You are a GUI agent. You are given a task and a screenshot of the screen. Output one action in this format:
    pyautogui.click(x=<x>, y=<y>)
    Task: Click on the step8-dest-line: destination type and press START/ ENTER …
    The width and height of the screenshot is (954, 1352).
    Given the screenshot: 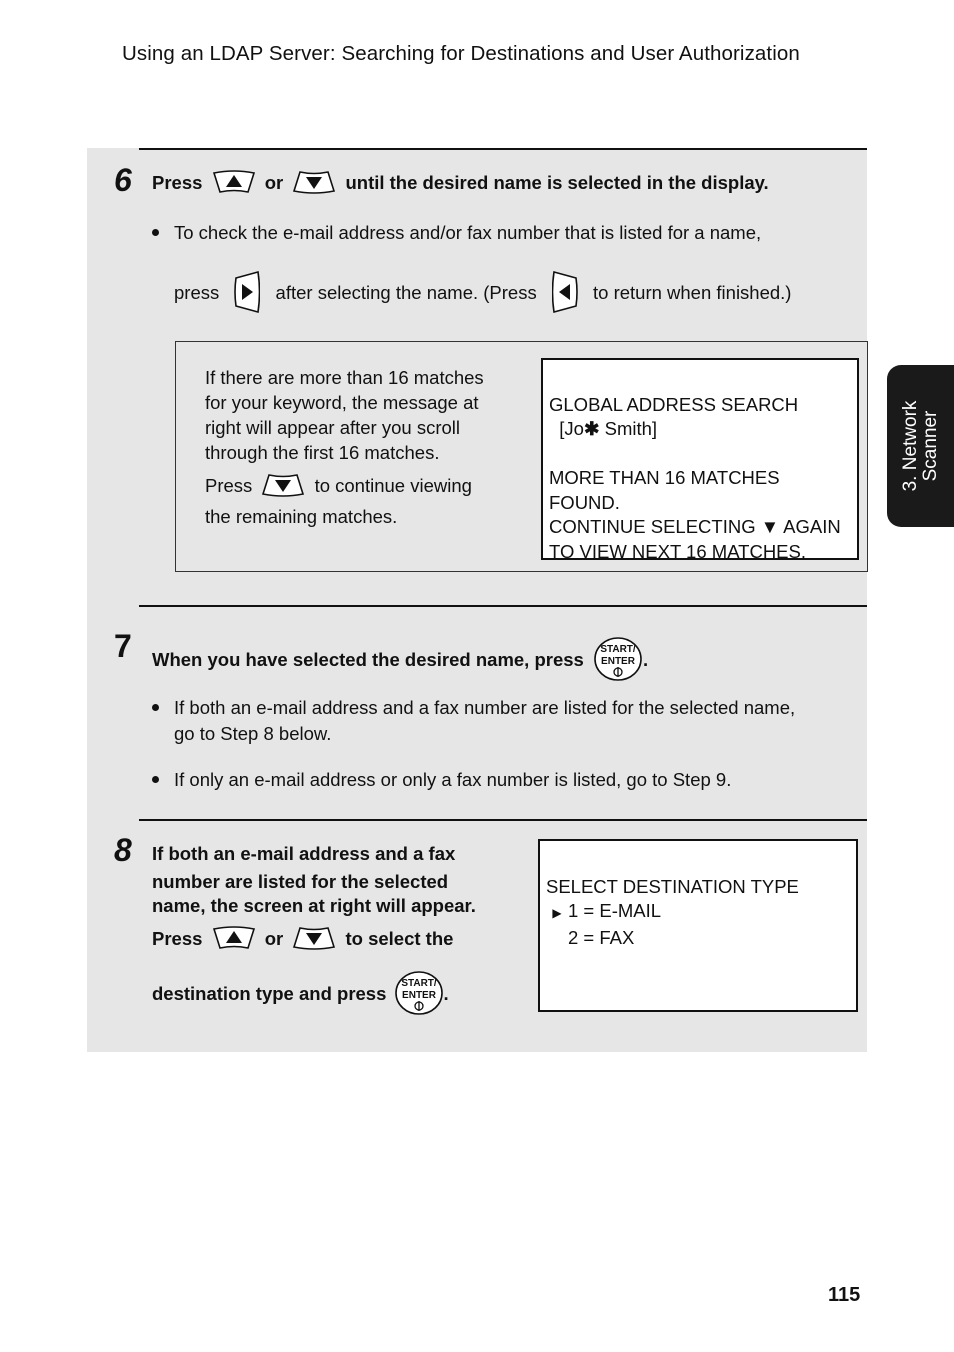 What is the action you would take?
    pyautogui.click(x=300, y=994)
    